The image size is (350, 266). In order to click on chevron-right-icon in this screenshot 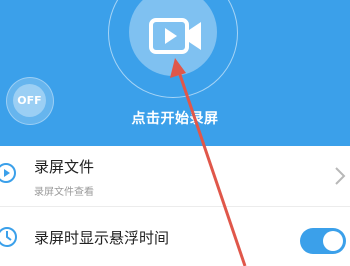, I will do `click(340, 176)`.